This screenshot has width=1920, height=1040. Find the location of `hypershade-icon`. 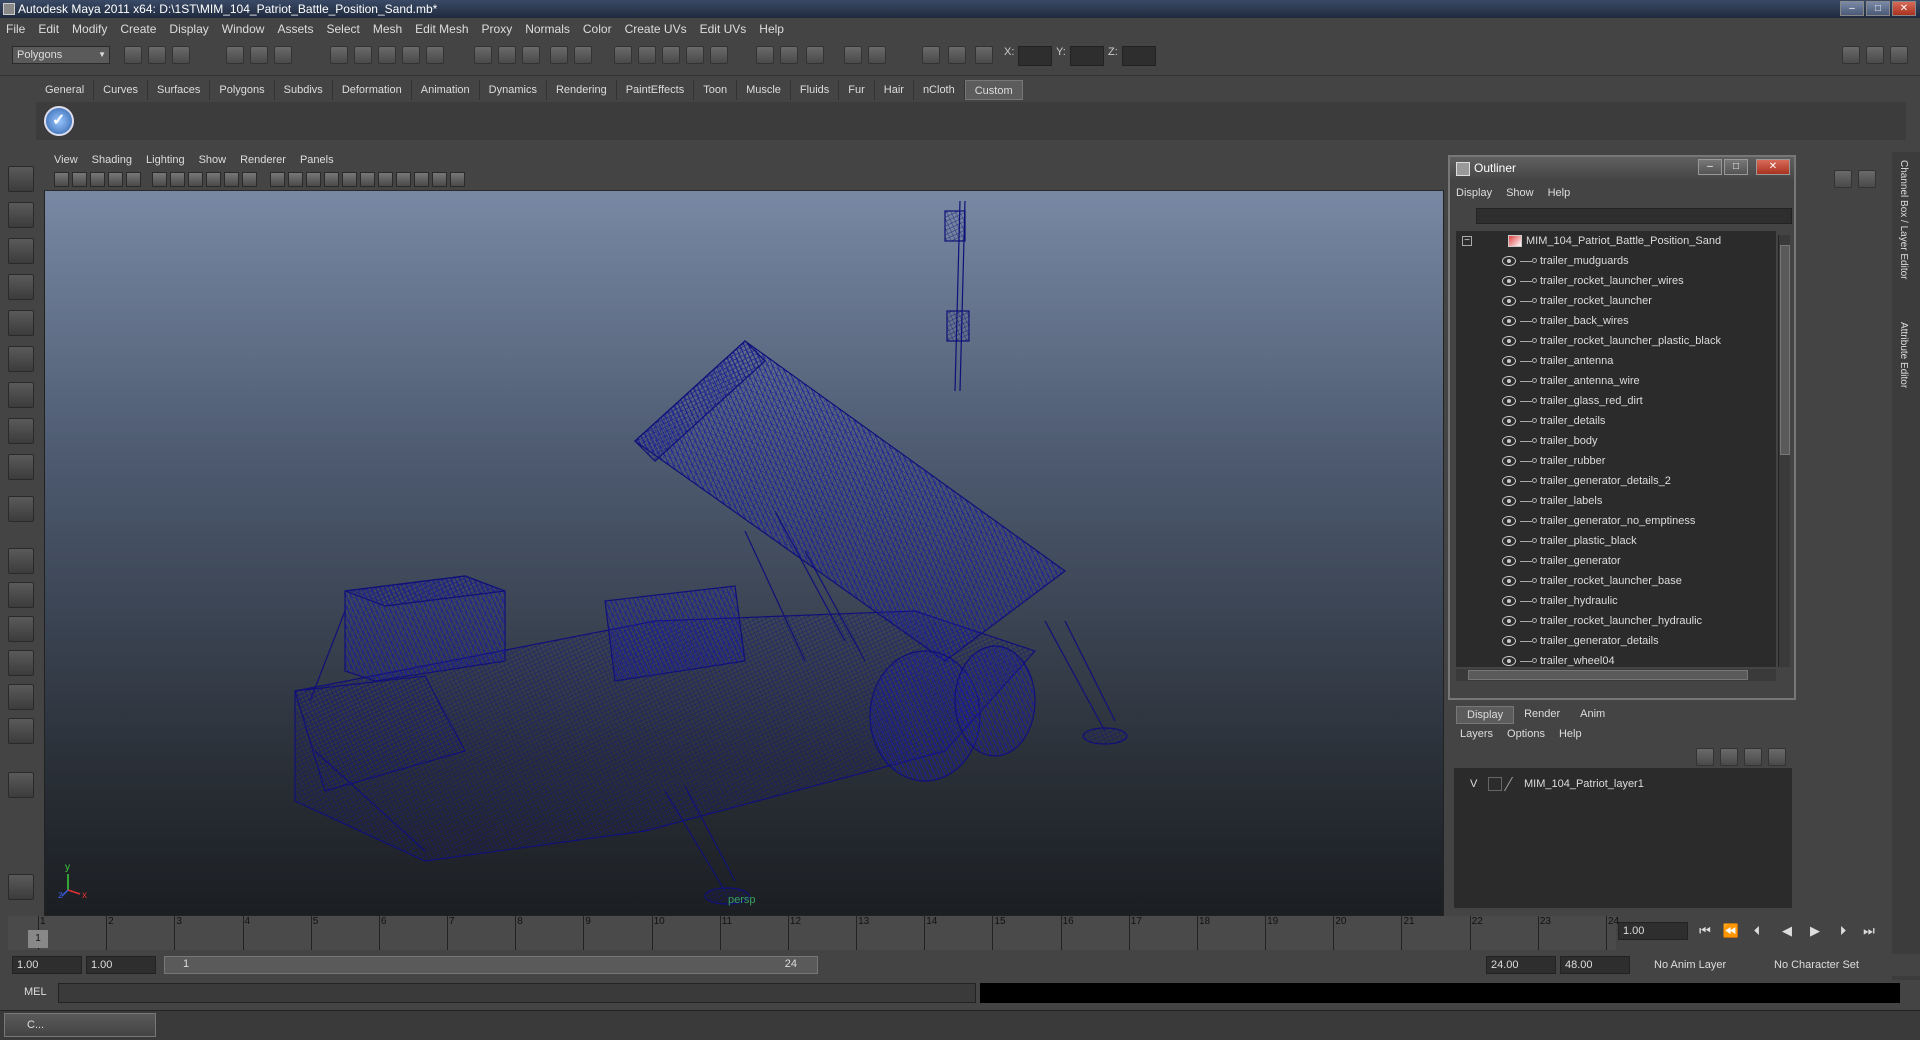

hypershade-icon is located at coordinates (695, 55).